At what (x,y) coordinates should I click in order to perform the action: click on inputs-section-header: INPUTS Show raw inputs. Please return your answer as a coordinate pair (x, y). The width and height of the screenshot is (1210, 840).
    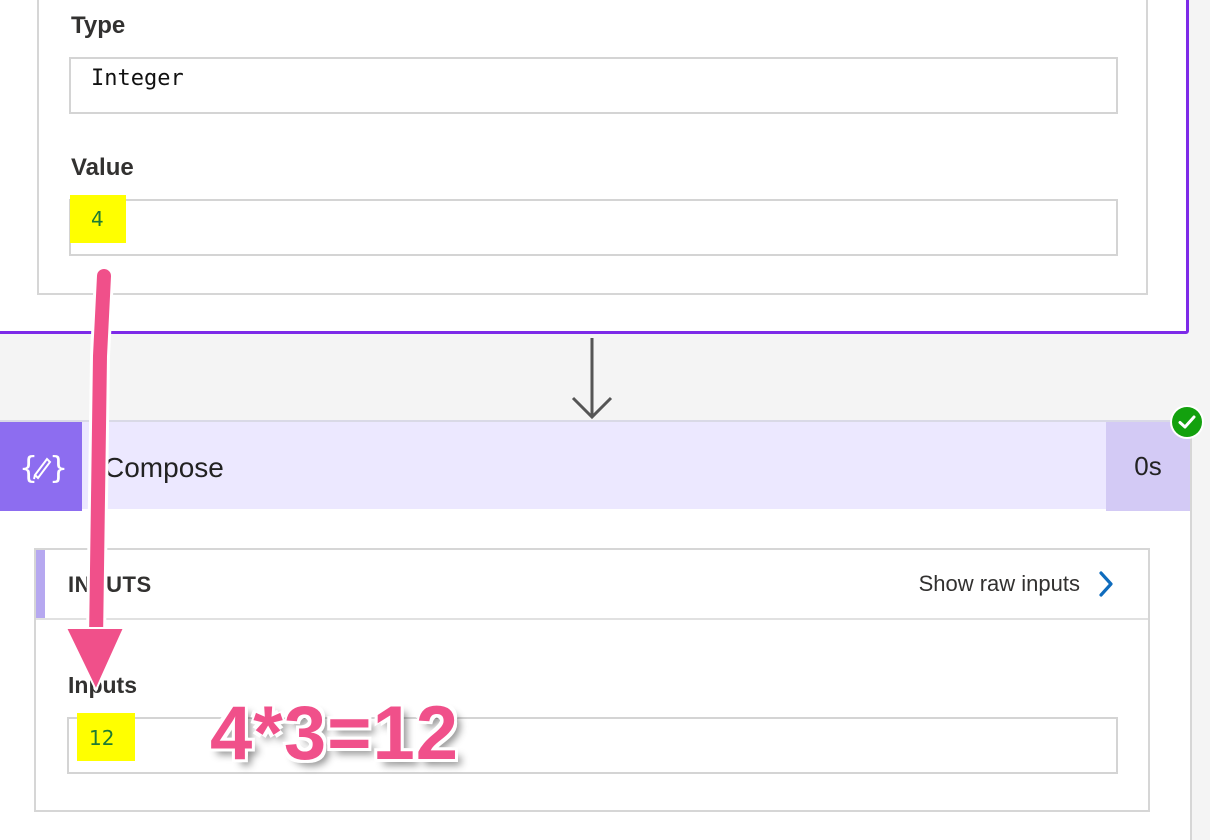
    Looking at the image, I should click on (592, 585).